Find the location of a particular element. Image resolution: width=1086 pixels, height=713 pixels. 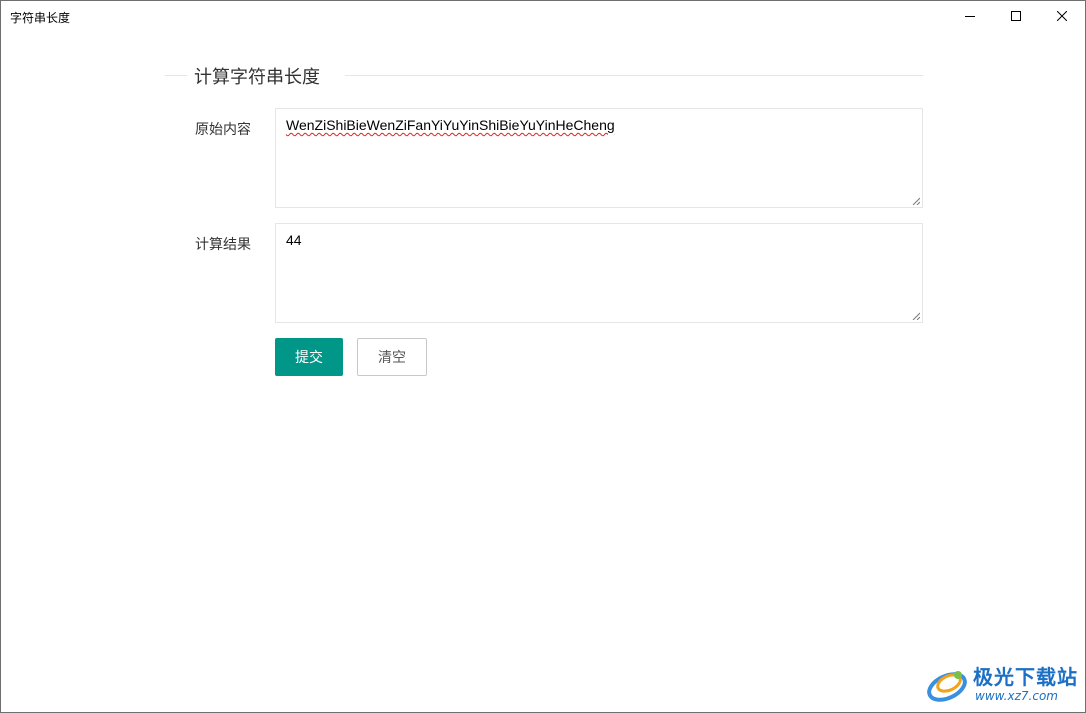

submit-button: 提交 is located at coordinates (309, 357).